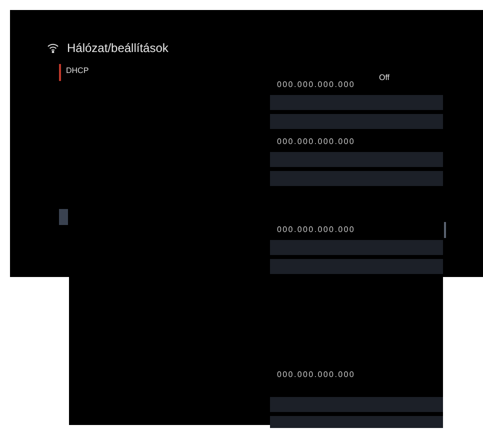 The width and height of the screenshot is (483, 435). Describe the element at coordinates (384, 77) in the screenshot. I see `dhcp-state-text: Off` at that location.